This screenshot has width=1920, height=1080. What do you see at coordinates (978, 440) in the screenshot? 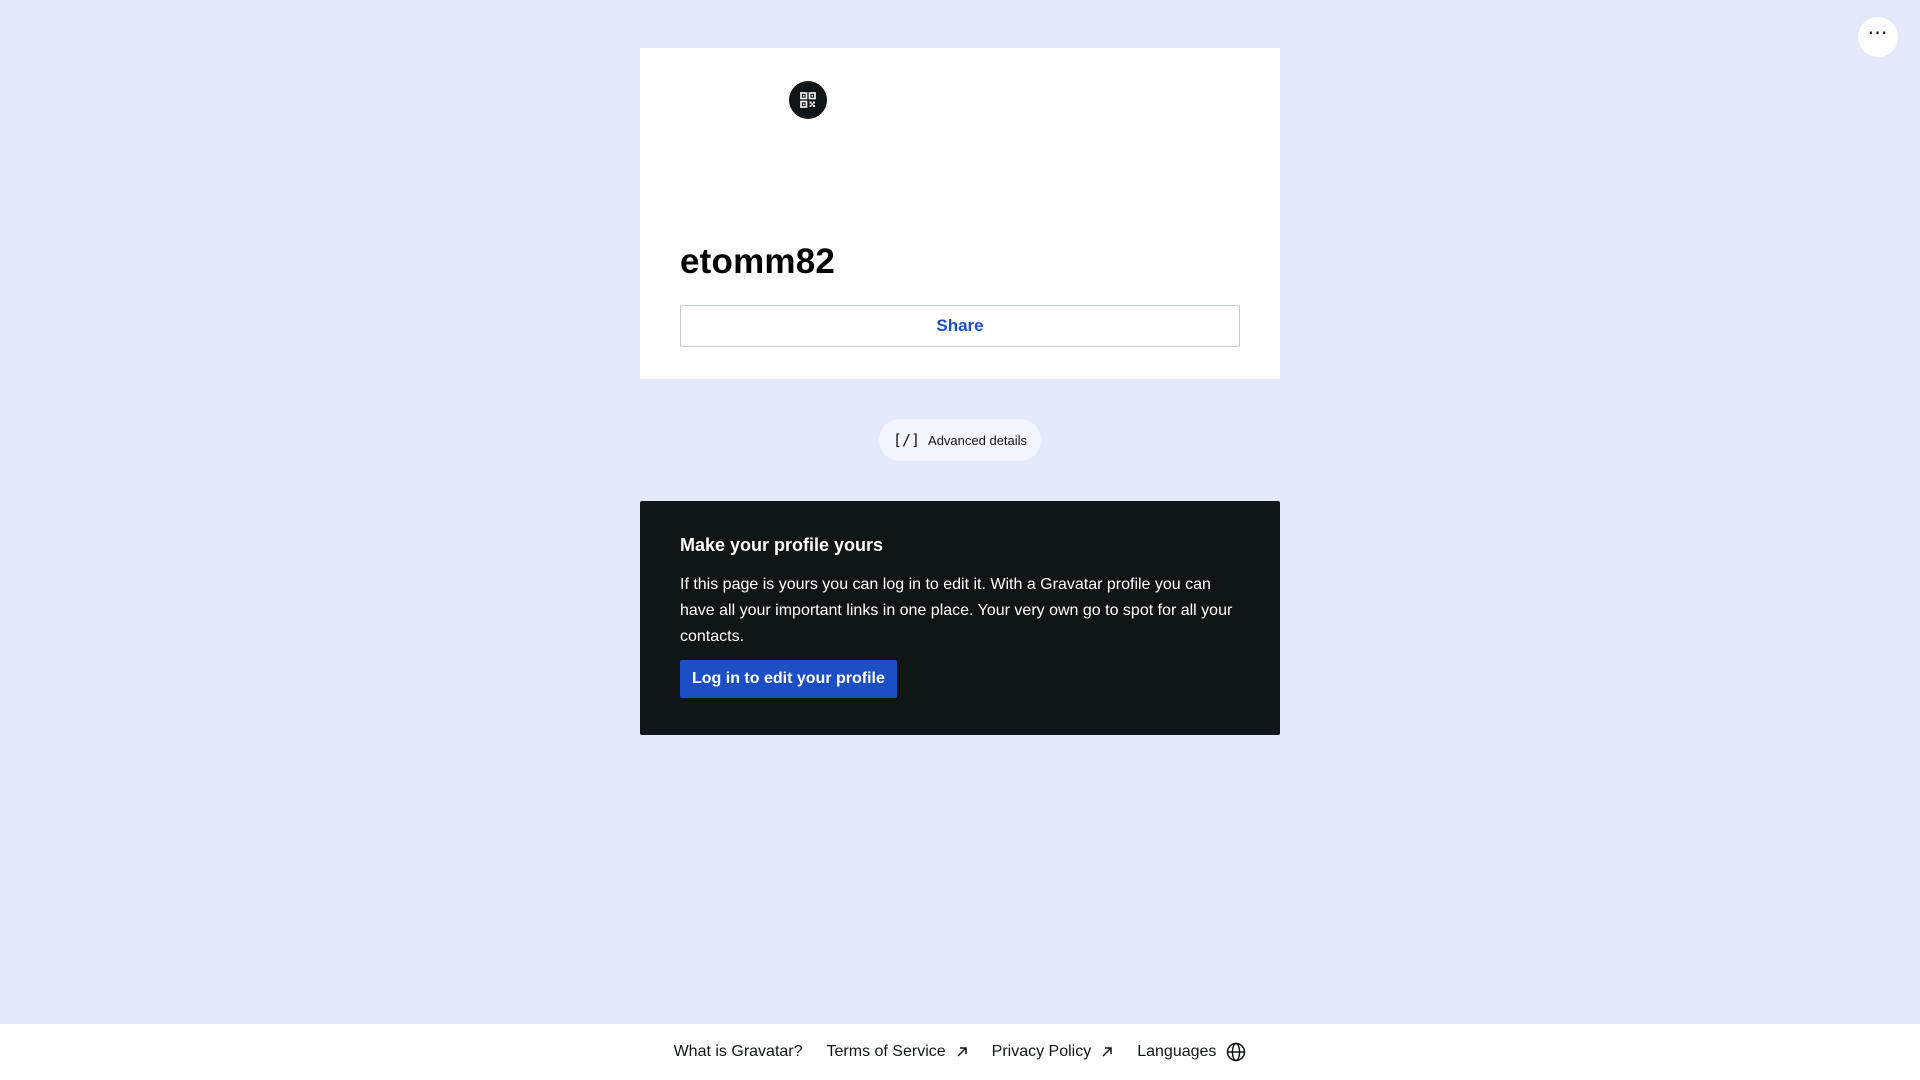
I see `advanced-details-label: Advanced details` at bounding box center [978, 440].